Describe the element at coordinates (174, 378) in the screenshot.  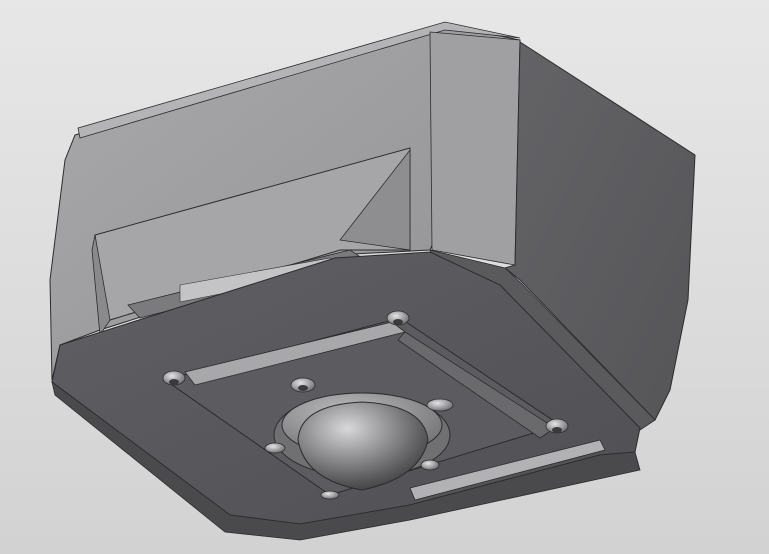
I see `screw-left` at that location.